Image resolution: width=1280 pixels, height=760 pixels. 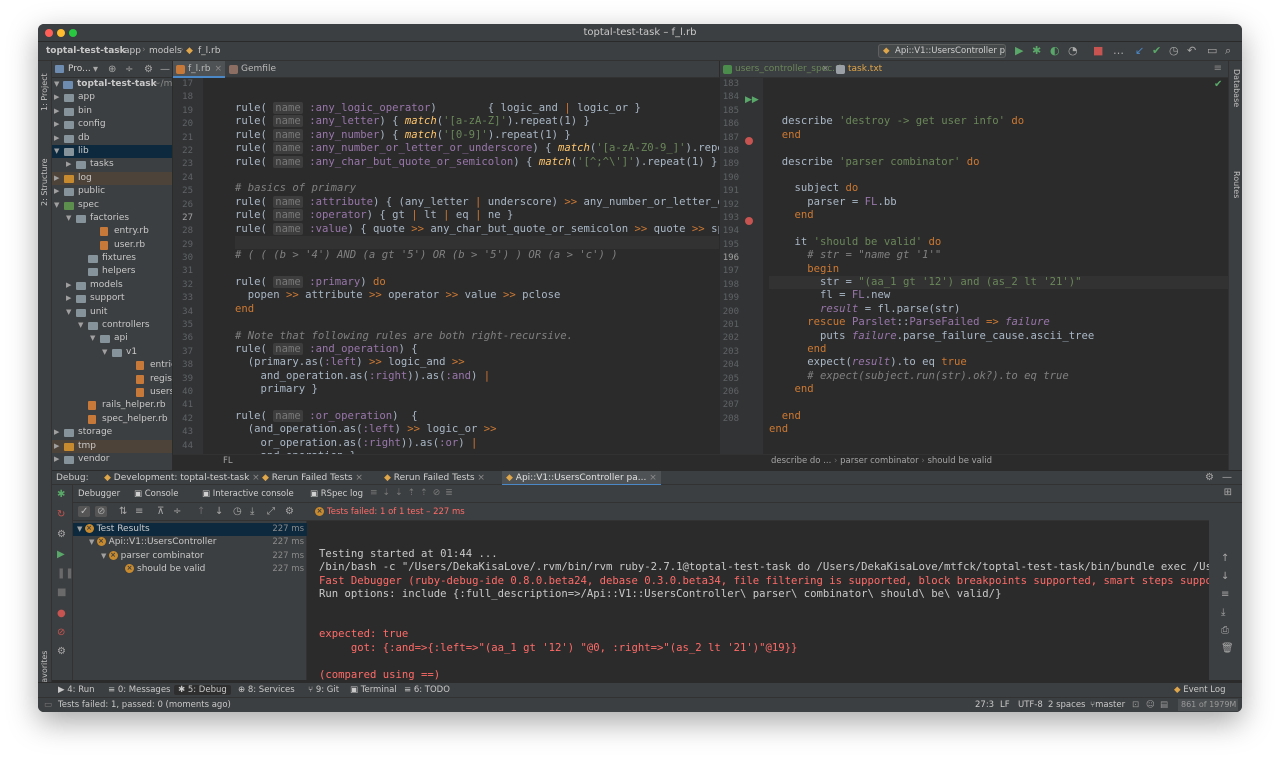 I want to click on tree-item: ▶ support, so click(x=112, y=298).